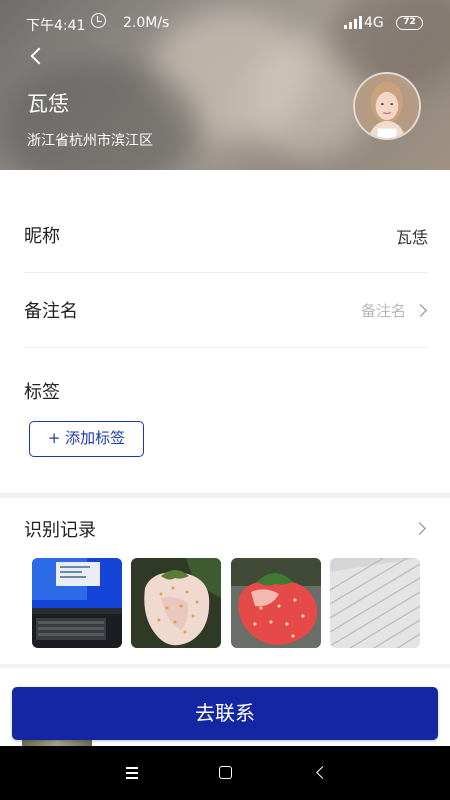  What do you see at coordinates (353, 22) in the screenshot?
I see `signal-icon` at bounding box center [353, 22].